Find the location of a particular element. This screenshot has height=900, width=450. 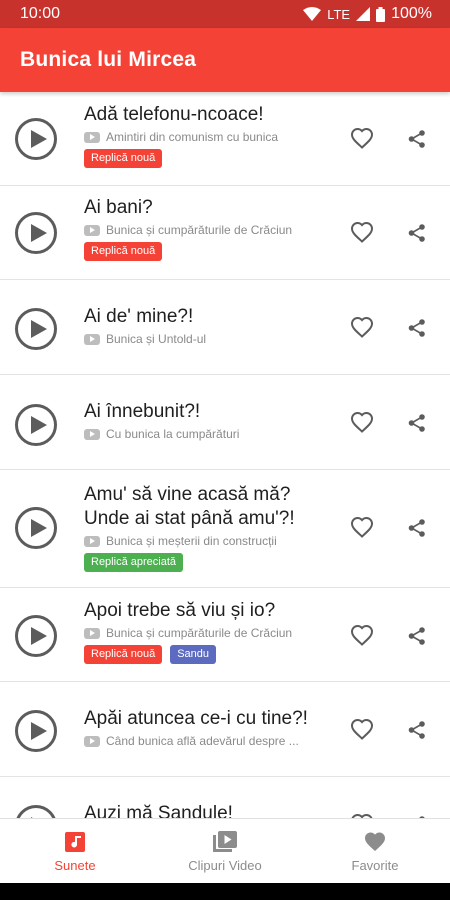

status-bar: 10:00 LTE 100% is located at coordinates (225, 14).